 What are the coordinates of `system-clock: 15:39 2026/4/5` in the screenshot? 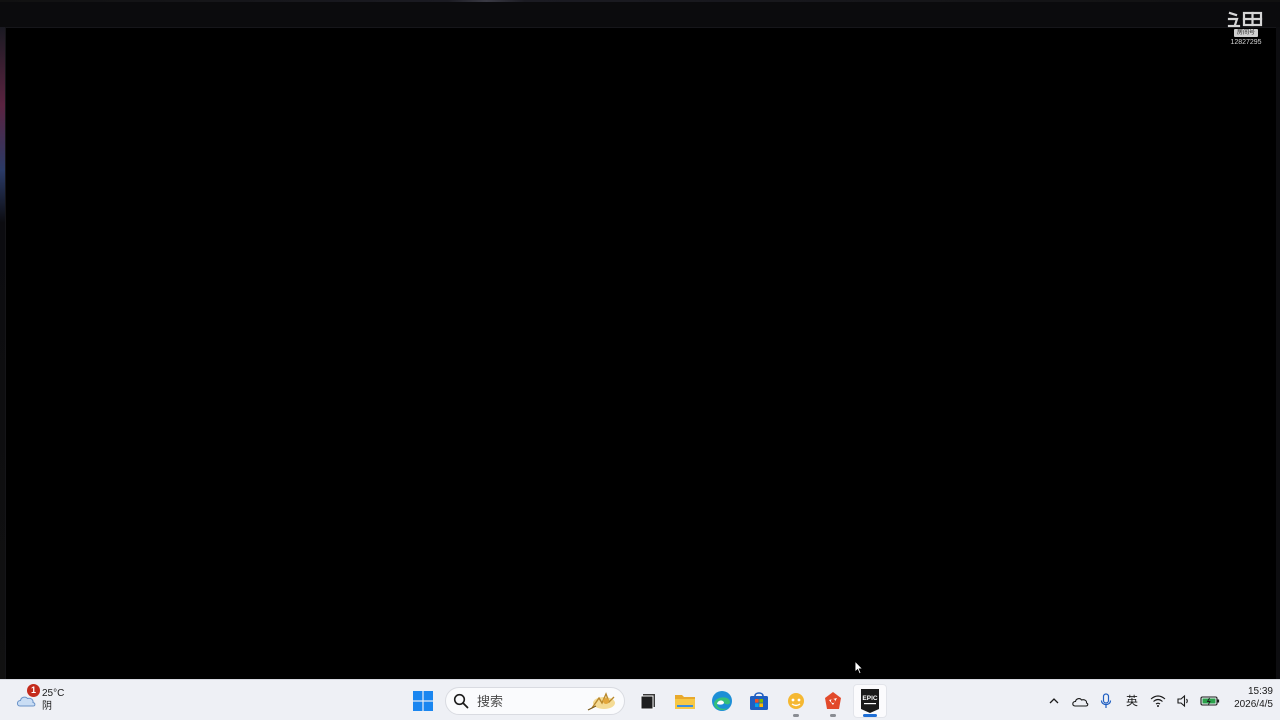 It's located at (1246, 698).